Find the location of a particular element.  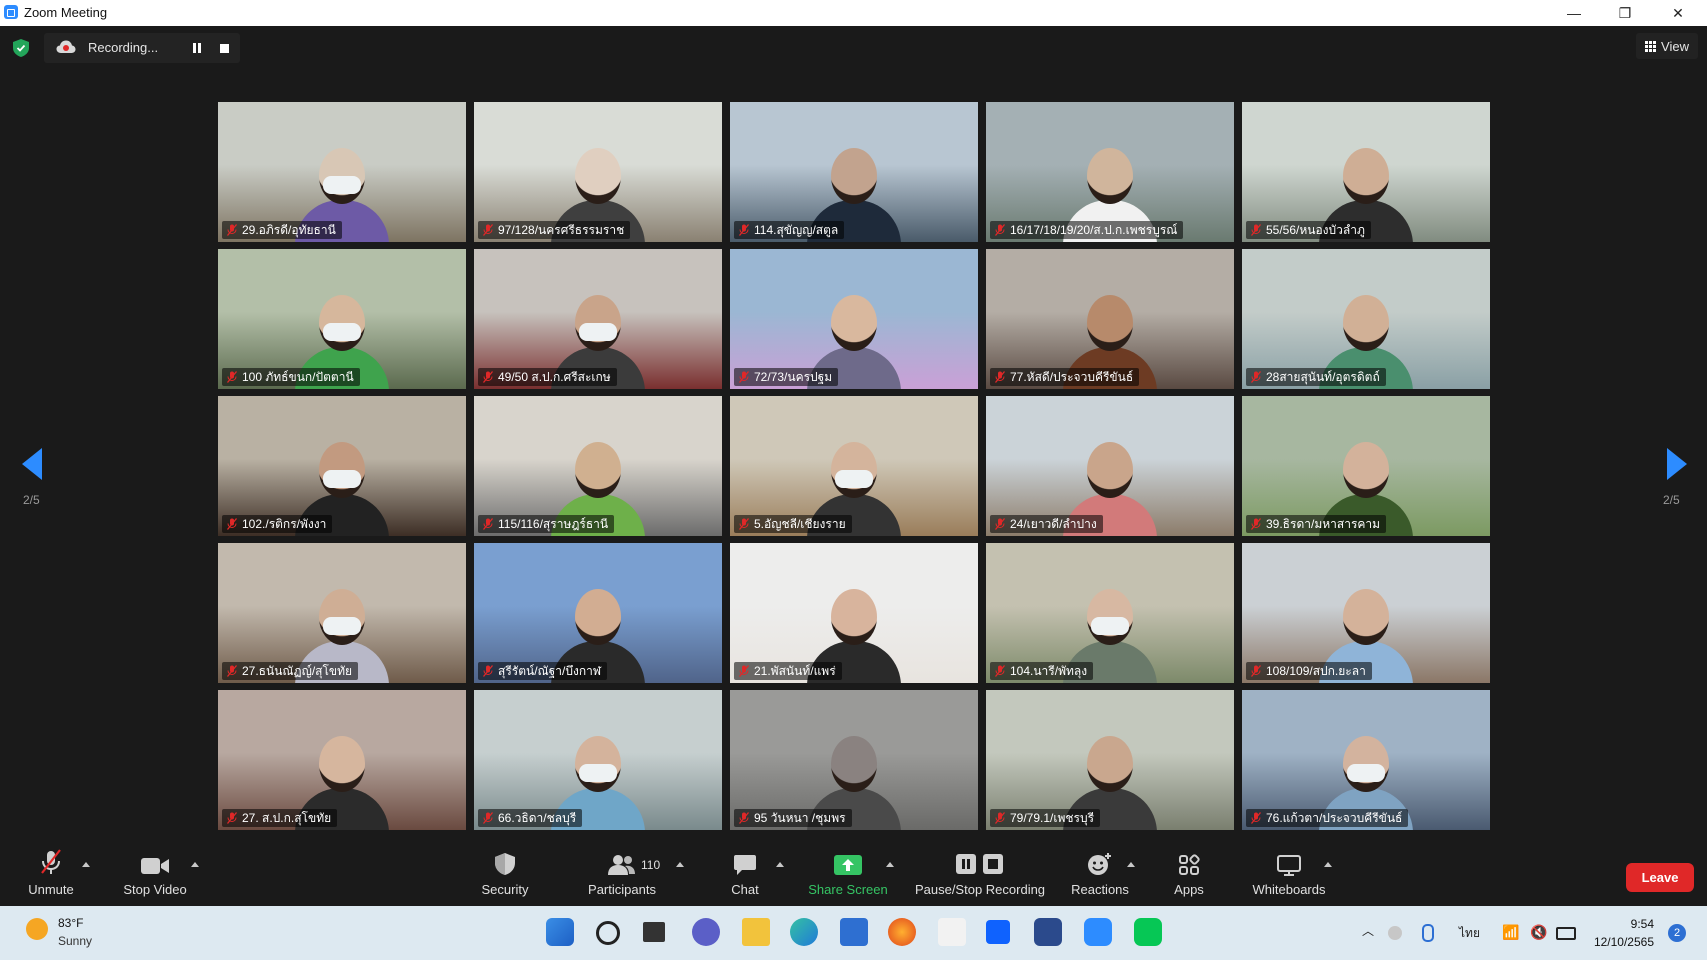

language-indicator: ไทย is located at coordinates (1469, 933).